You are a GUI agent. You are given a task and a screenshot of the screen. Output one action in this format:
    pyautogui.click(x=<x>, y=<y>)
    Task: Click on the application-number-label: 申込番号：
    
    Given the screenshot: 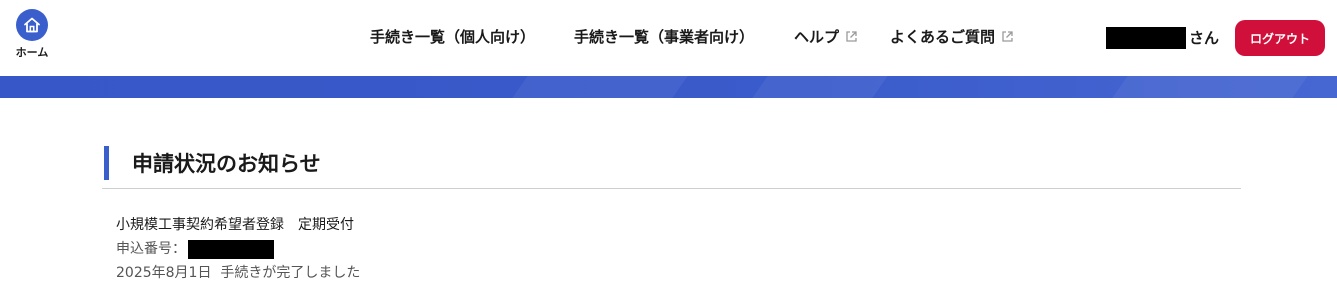 What is the action you would take?
    pyautogui.click(x=151, y=249)
    